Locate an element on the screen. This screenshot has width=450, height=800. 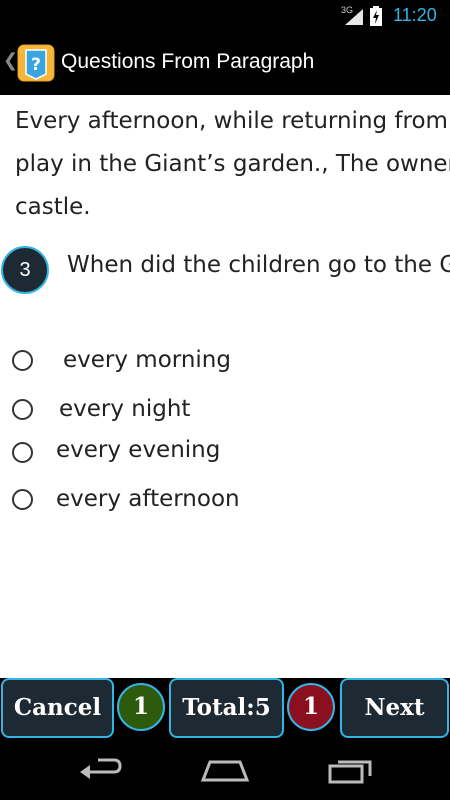
question-mark-icon: ? is located at coordinates (36, 63).